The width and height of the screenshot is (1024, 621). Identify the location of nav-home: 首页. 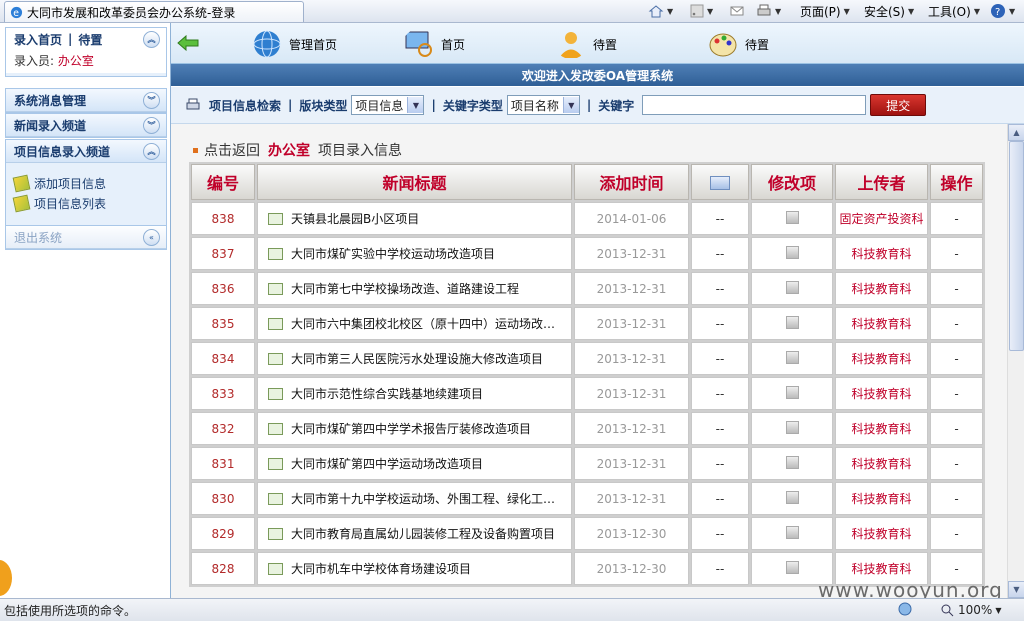
(434, 44).